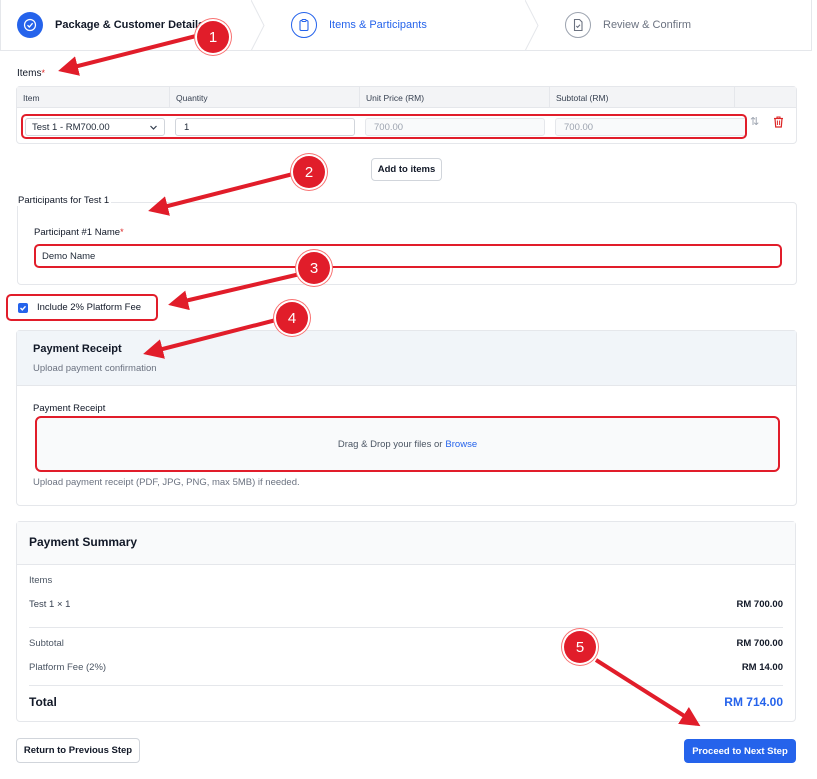 The image size is (817, 779). I want to click on summary-total-row: Total RM 714.00, so click(406, 702).